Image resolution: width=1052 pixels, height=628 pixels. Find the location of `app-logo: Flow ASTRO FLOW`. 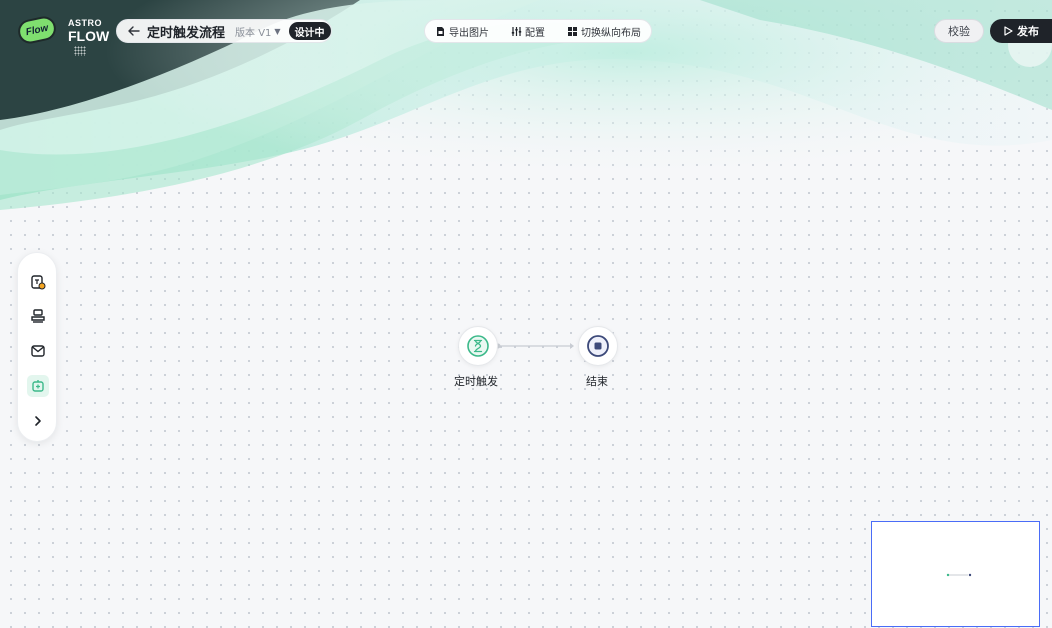

app-logo: Flow ASTRO FLOW is located at coordinates (62, 34).